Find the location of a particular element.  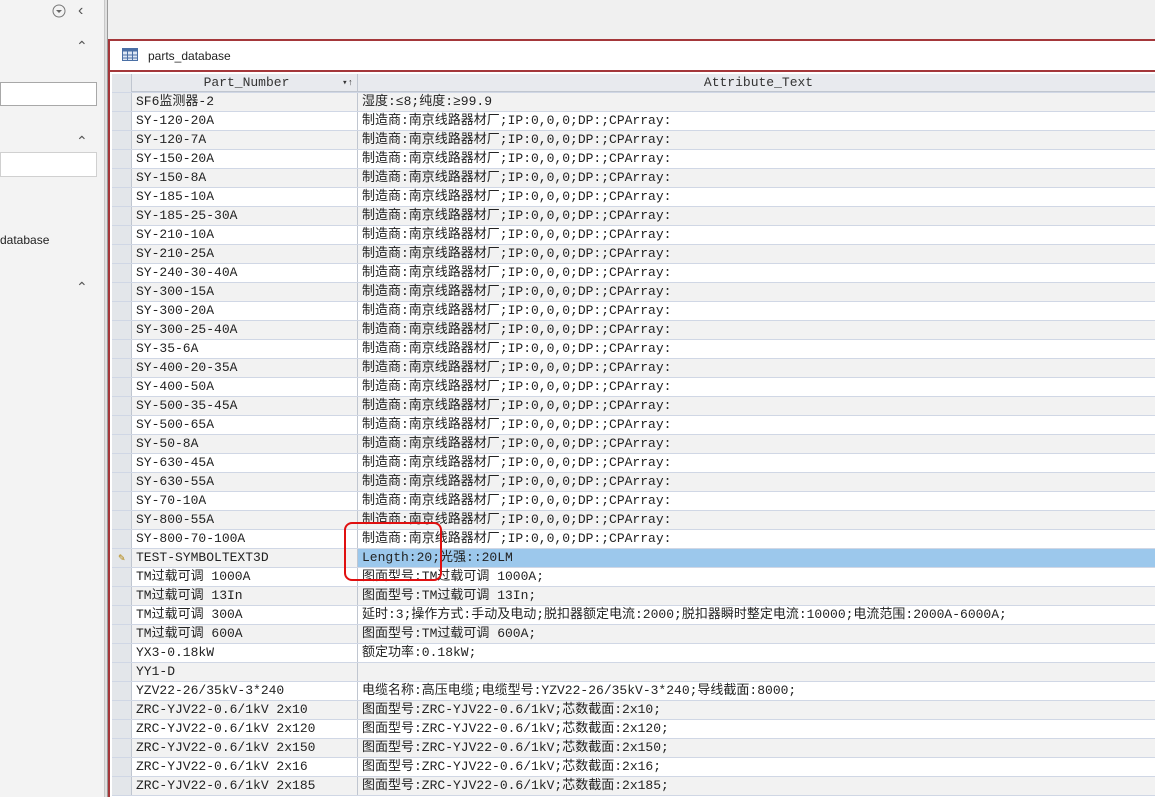

cell-part-number: SY-120-20A is located at coordinates (245, 121).